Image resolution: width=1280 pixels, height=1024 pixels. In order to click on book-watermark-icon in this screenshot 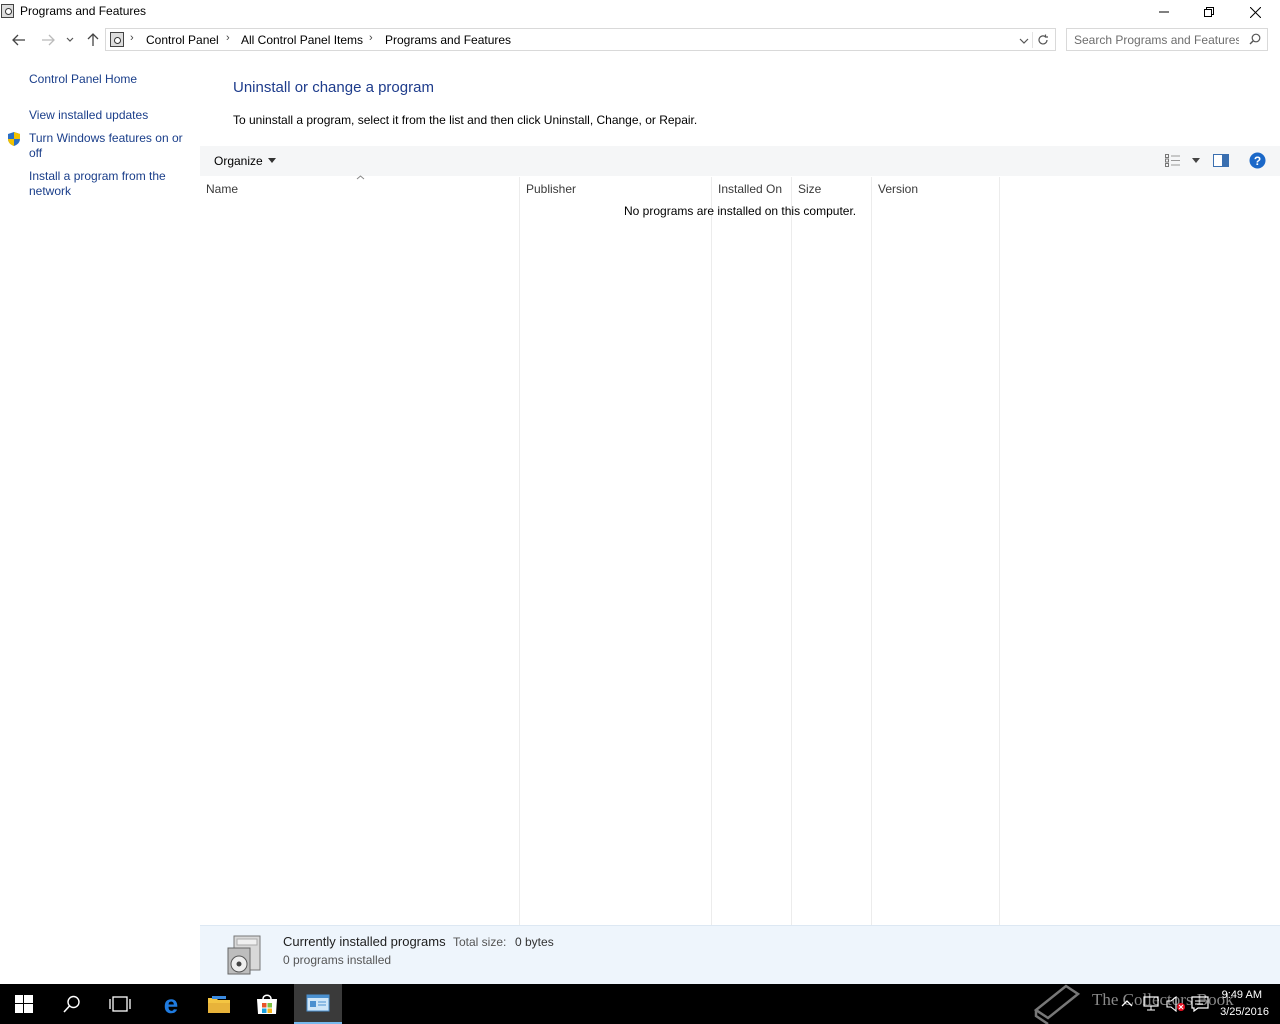, I will do `click(1057, 1004)`.